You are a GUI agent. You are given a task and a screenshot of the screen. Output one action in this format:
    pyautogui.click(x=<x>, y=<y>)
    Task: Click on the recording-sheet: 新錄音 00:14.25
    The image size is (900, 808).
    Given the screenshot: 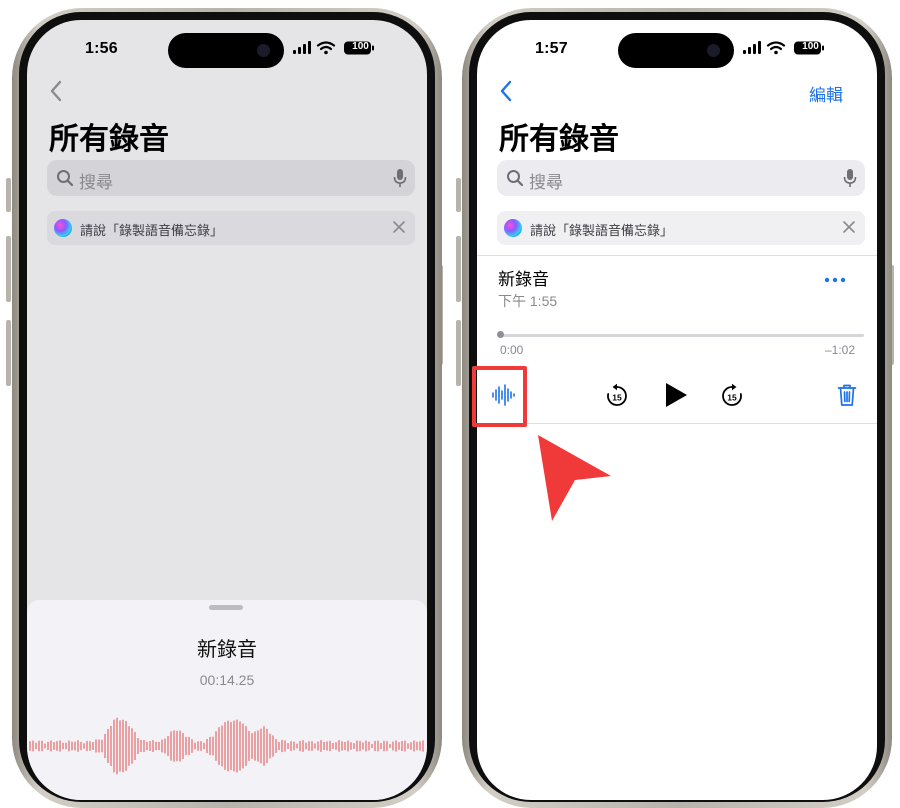 What is the action you would take?
    pyautogui.click(x=227, y=700)
    